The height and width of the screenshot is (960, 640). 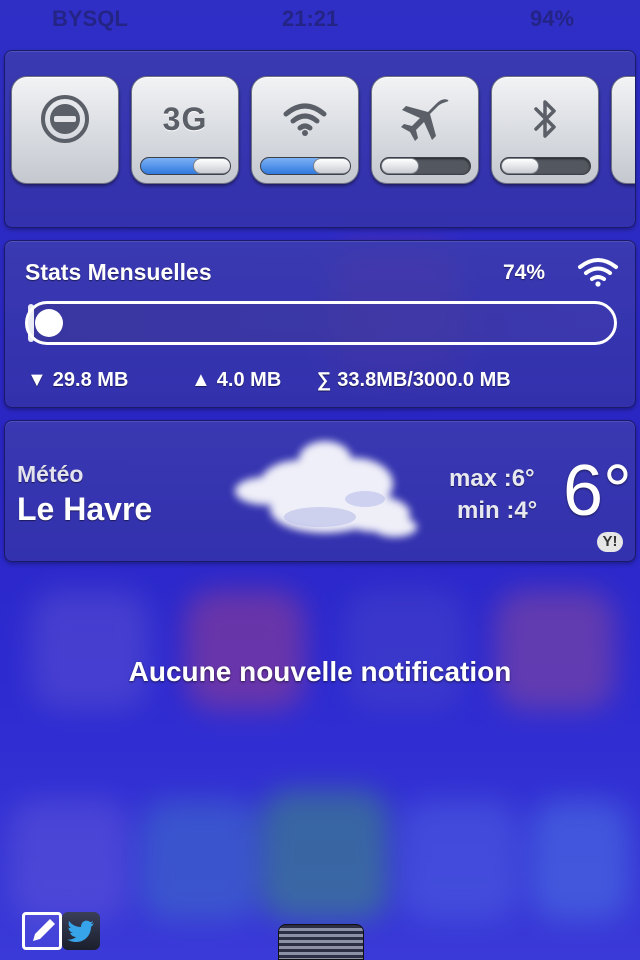 I want to click on bluetooth-icon, so click(x=545, y=119).